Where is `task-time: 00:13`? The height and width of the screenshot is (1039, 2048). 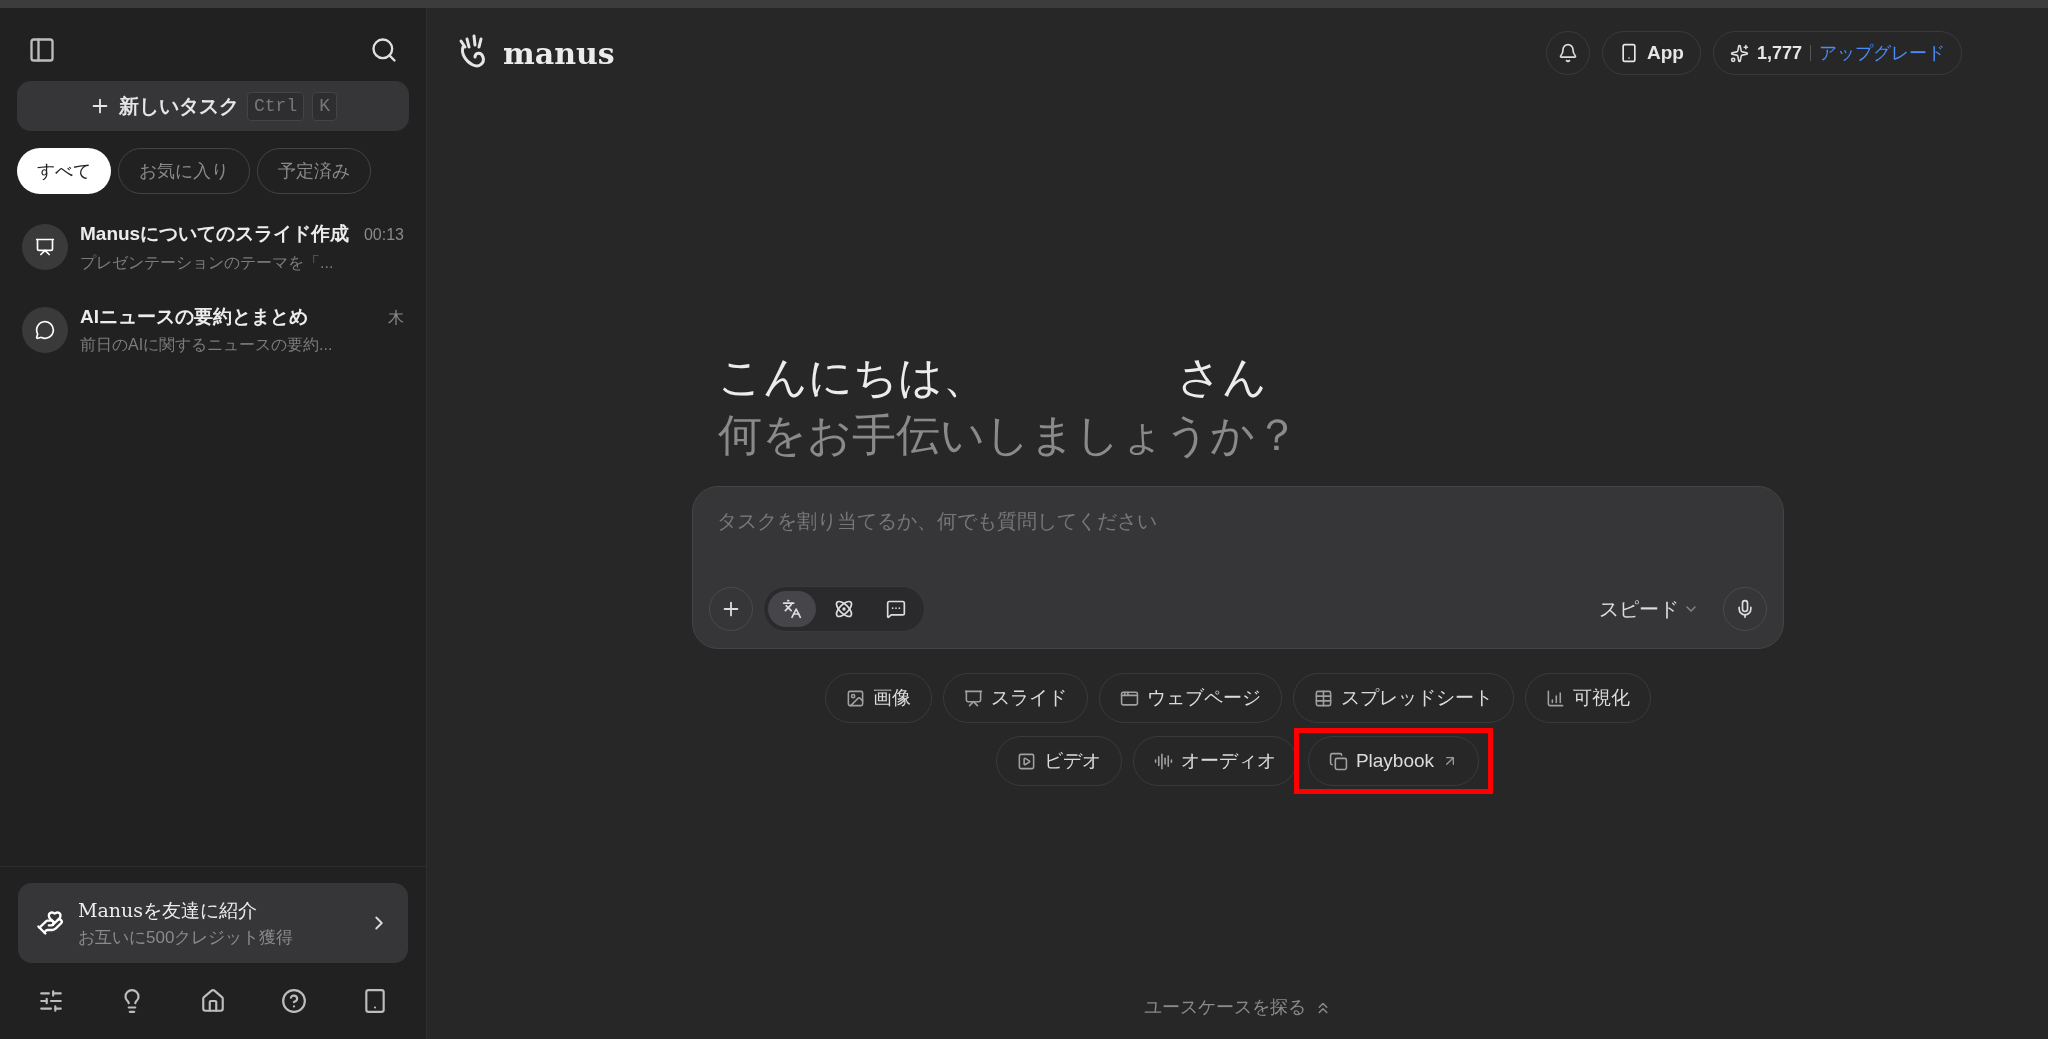
task-time: 00:13 is located at coordinates (383, 235).